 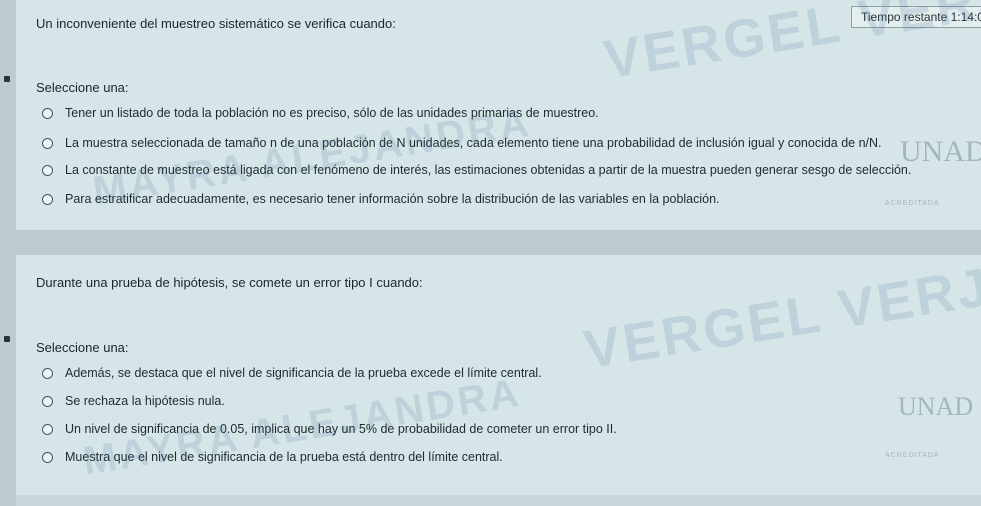 I want to click on timer-label: Tiempo restante, so click(x=904, y=17).